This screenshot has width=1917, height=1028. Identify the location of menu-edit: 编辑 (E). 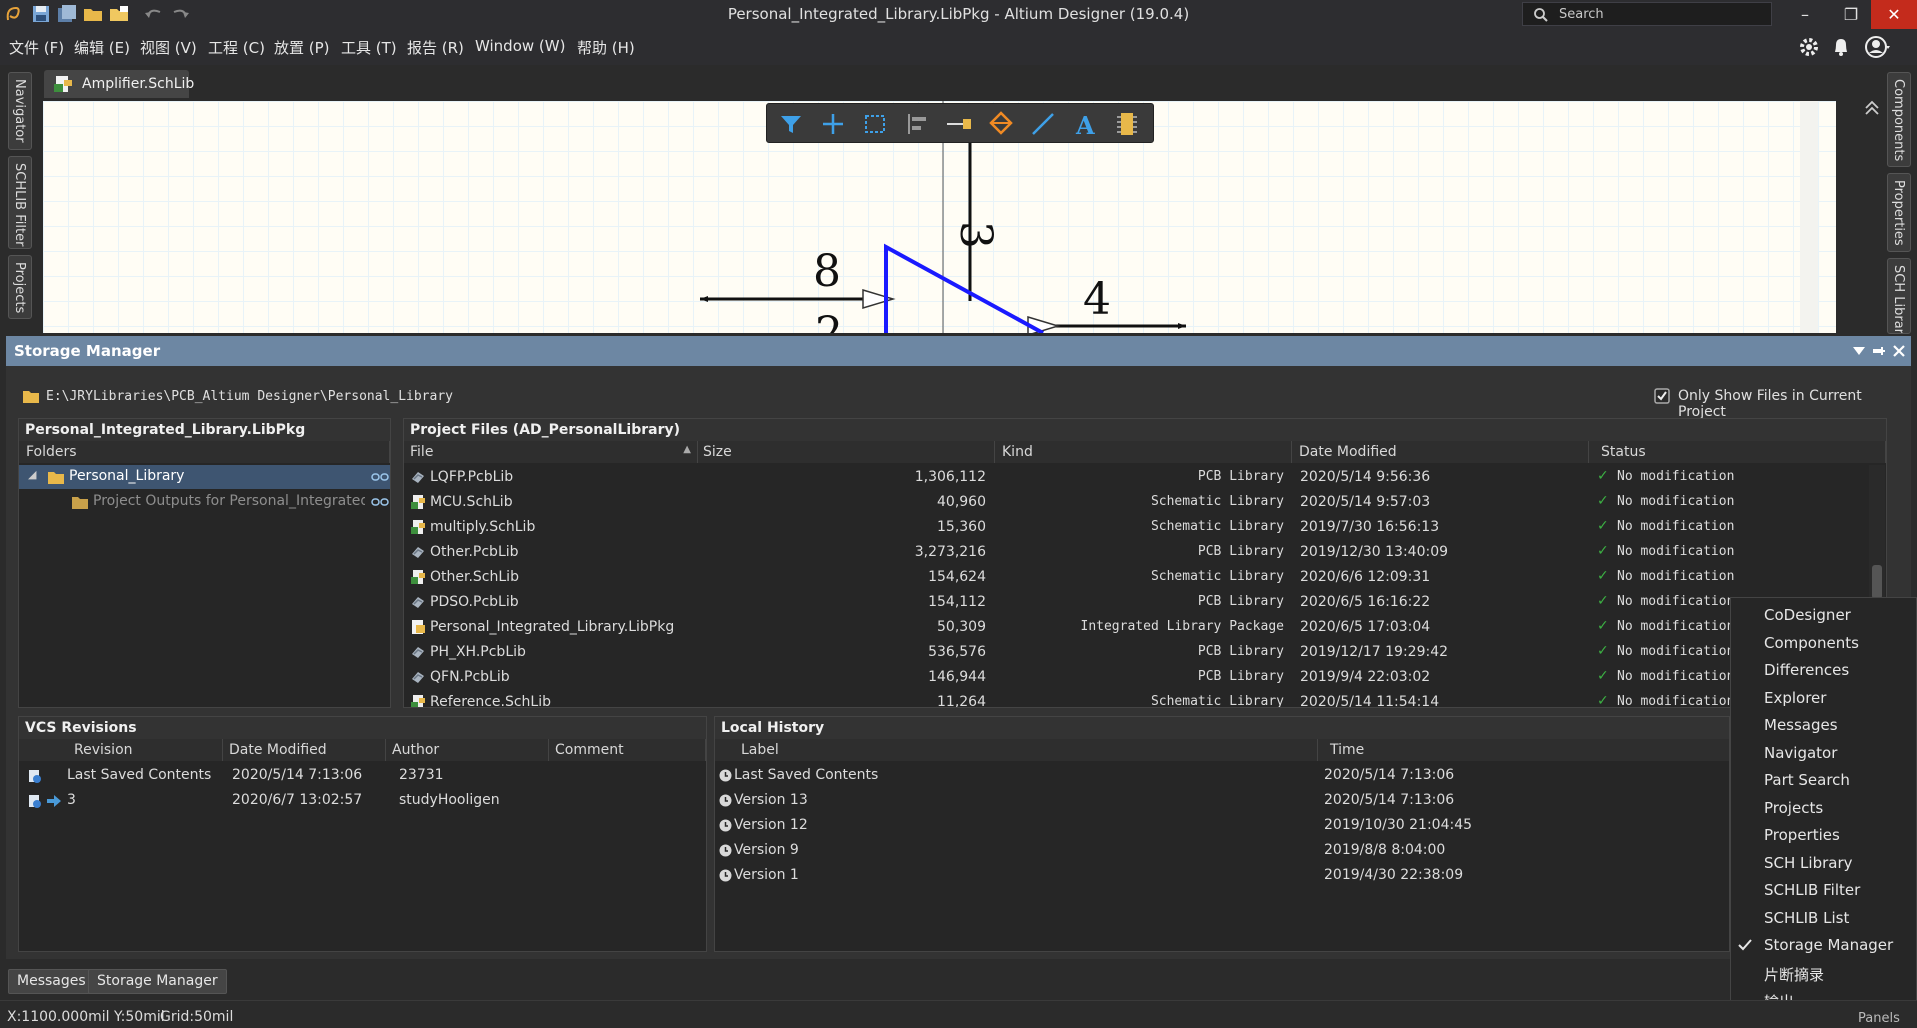
(102, 47).